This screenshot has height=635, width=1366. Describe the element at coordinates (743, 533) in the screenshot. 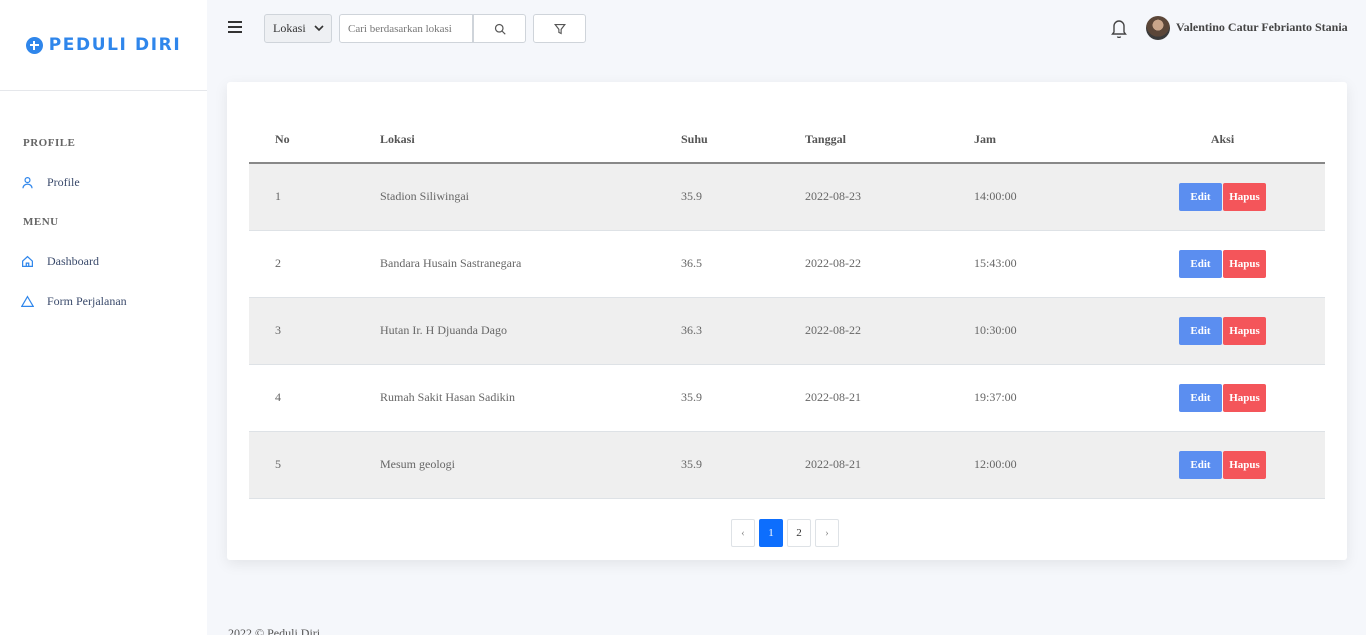

I see `page-prev-button: ‹` at that location.